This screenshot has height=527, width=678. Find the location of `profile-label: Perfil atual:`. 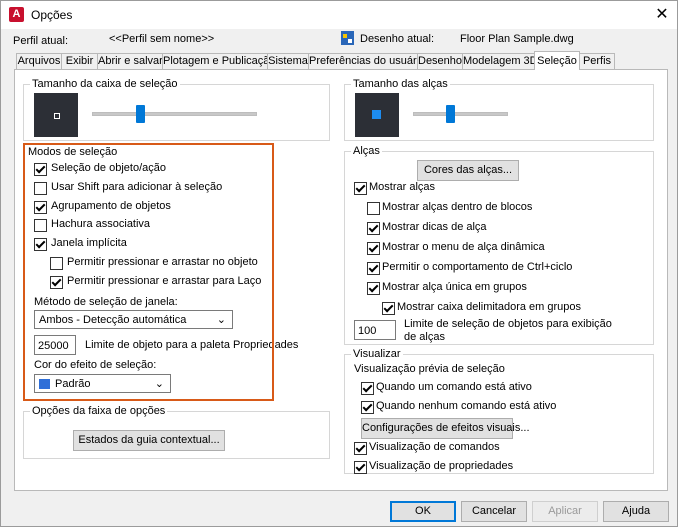

profile-label: Perfil atual: is located at coordinates (41, 41).